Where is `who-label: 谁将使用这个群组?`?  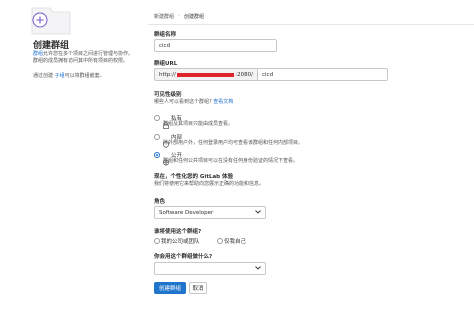 who-label: 谁将使用这个群组? is located at coordinates (178, 232).